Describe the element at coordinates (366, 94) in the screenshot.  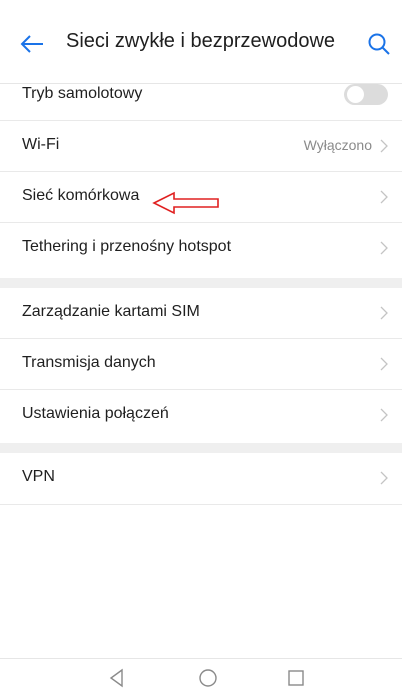
I see `airplane-mode-toggle` at that location.